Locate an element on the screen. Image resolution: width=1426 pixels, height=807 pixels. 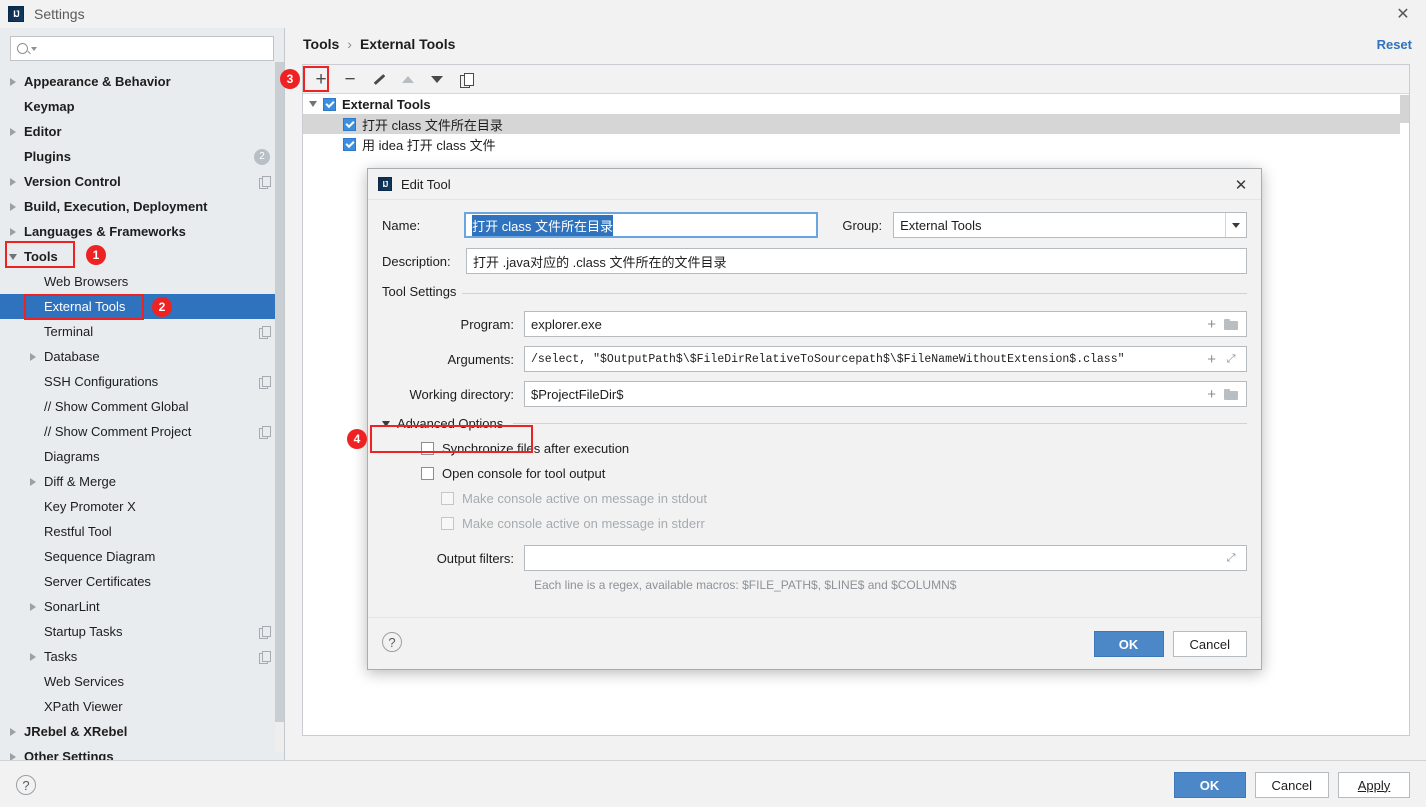
search-box is located at coordinates (142, 48).